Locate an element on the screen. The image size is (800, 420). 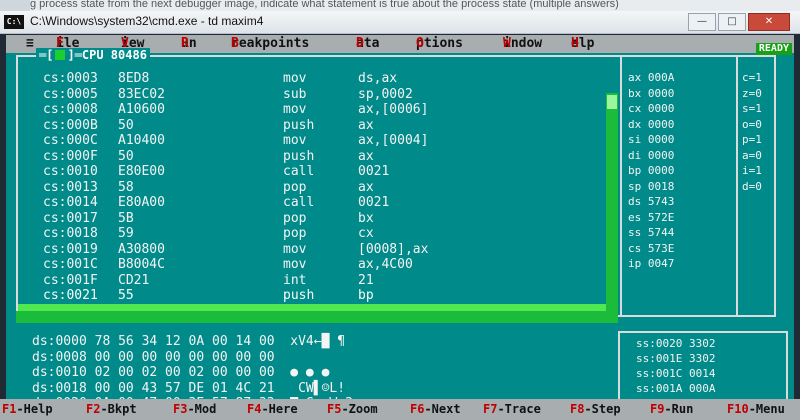
register-value: cs 573E is located at coordinates (651, 248).